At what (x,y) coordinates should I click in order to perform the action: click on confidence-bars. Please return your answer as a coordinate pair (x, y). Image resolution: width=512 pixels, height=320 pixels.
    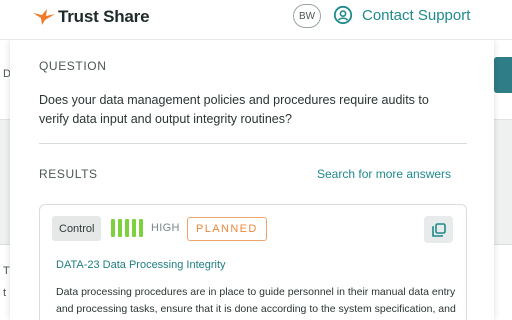
    Looking at the image, I should click on (128, 228).